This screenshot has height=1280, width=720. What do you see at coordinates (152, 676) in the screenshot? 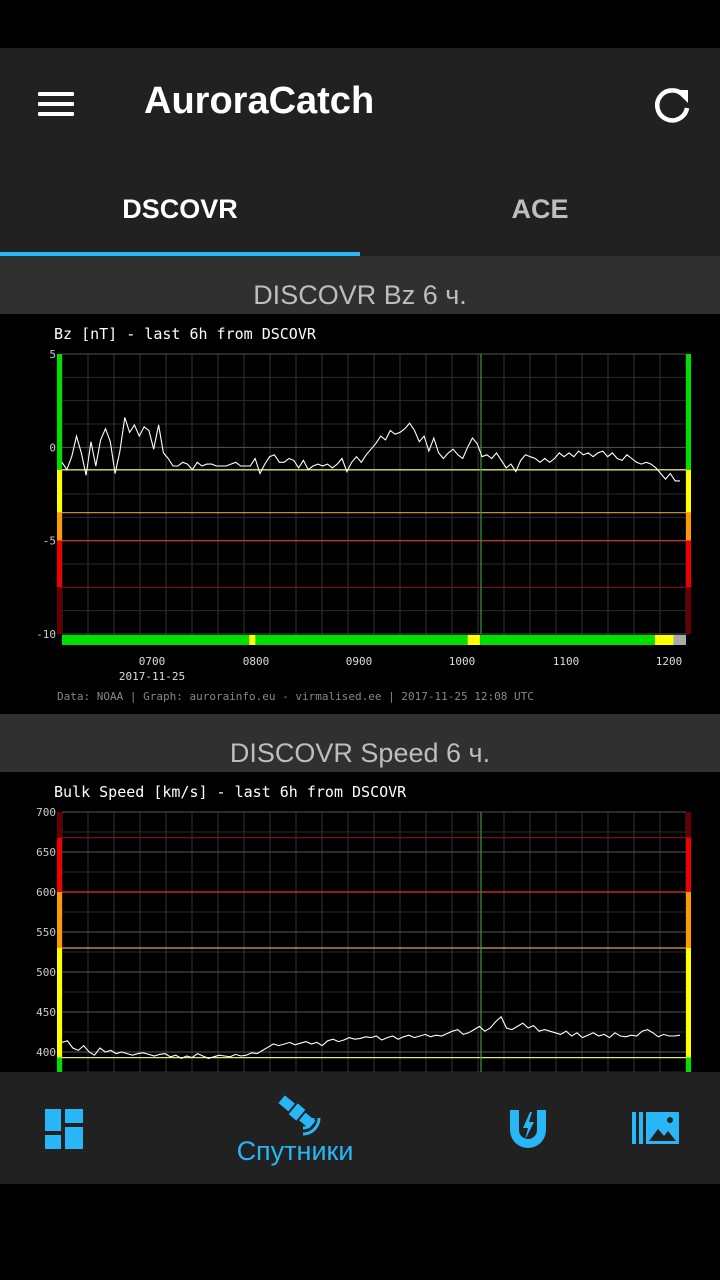
I see `date-label: 2017-11-25` at bounding box center [152, 676].